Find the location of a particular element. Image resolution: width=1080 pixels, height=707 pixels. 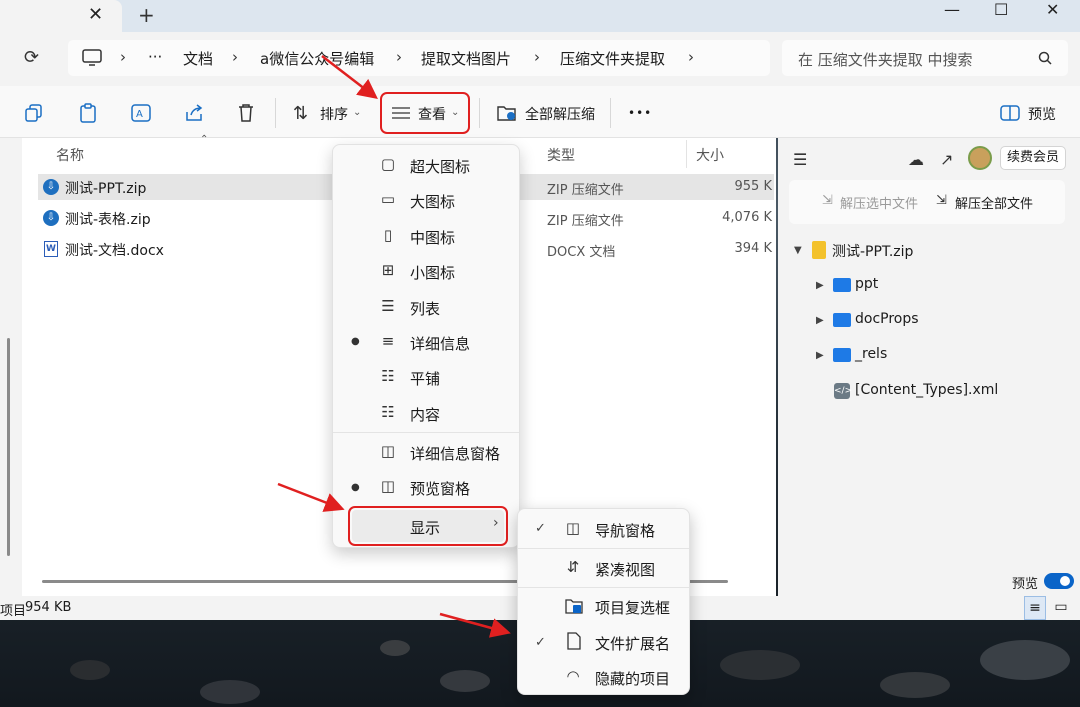

arrow-to-show is located at coordinates (311, 497).